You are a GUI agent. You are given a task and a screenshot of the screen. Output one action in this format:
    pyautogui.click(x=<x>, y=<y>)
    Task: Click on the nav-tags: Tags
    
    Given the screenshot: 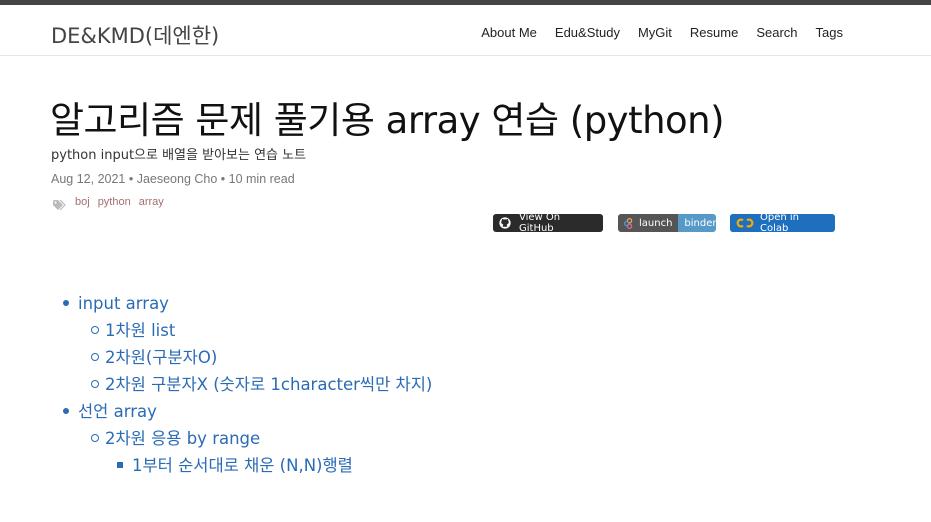 What is the action you would take?
    pyautogui.click(x=829, y=32)
    